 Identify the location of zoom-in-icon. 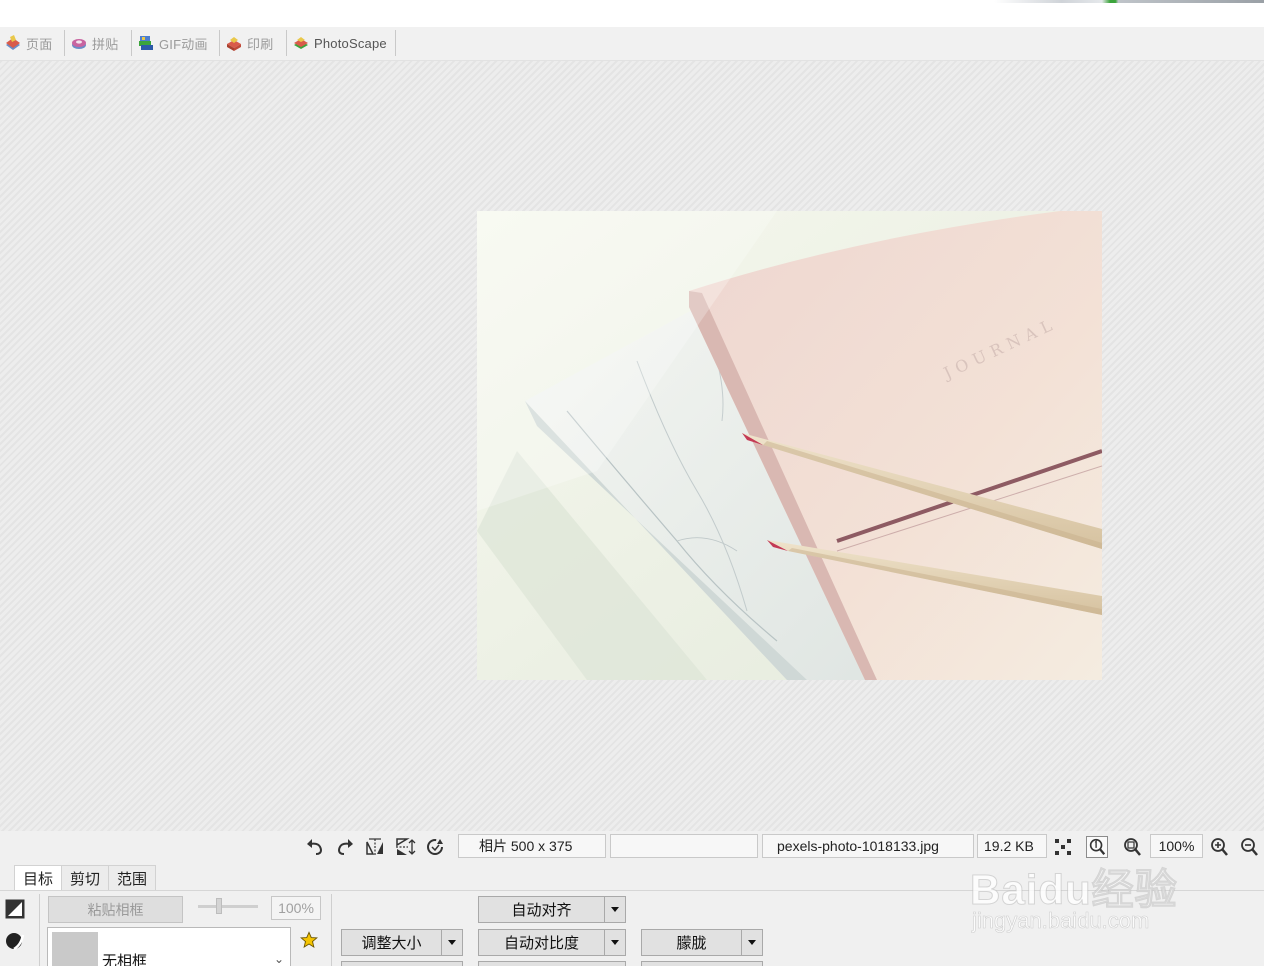
(1219, 847).